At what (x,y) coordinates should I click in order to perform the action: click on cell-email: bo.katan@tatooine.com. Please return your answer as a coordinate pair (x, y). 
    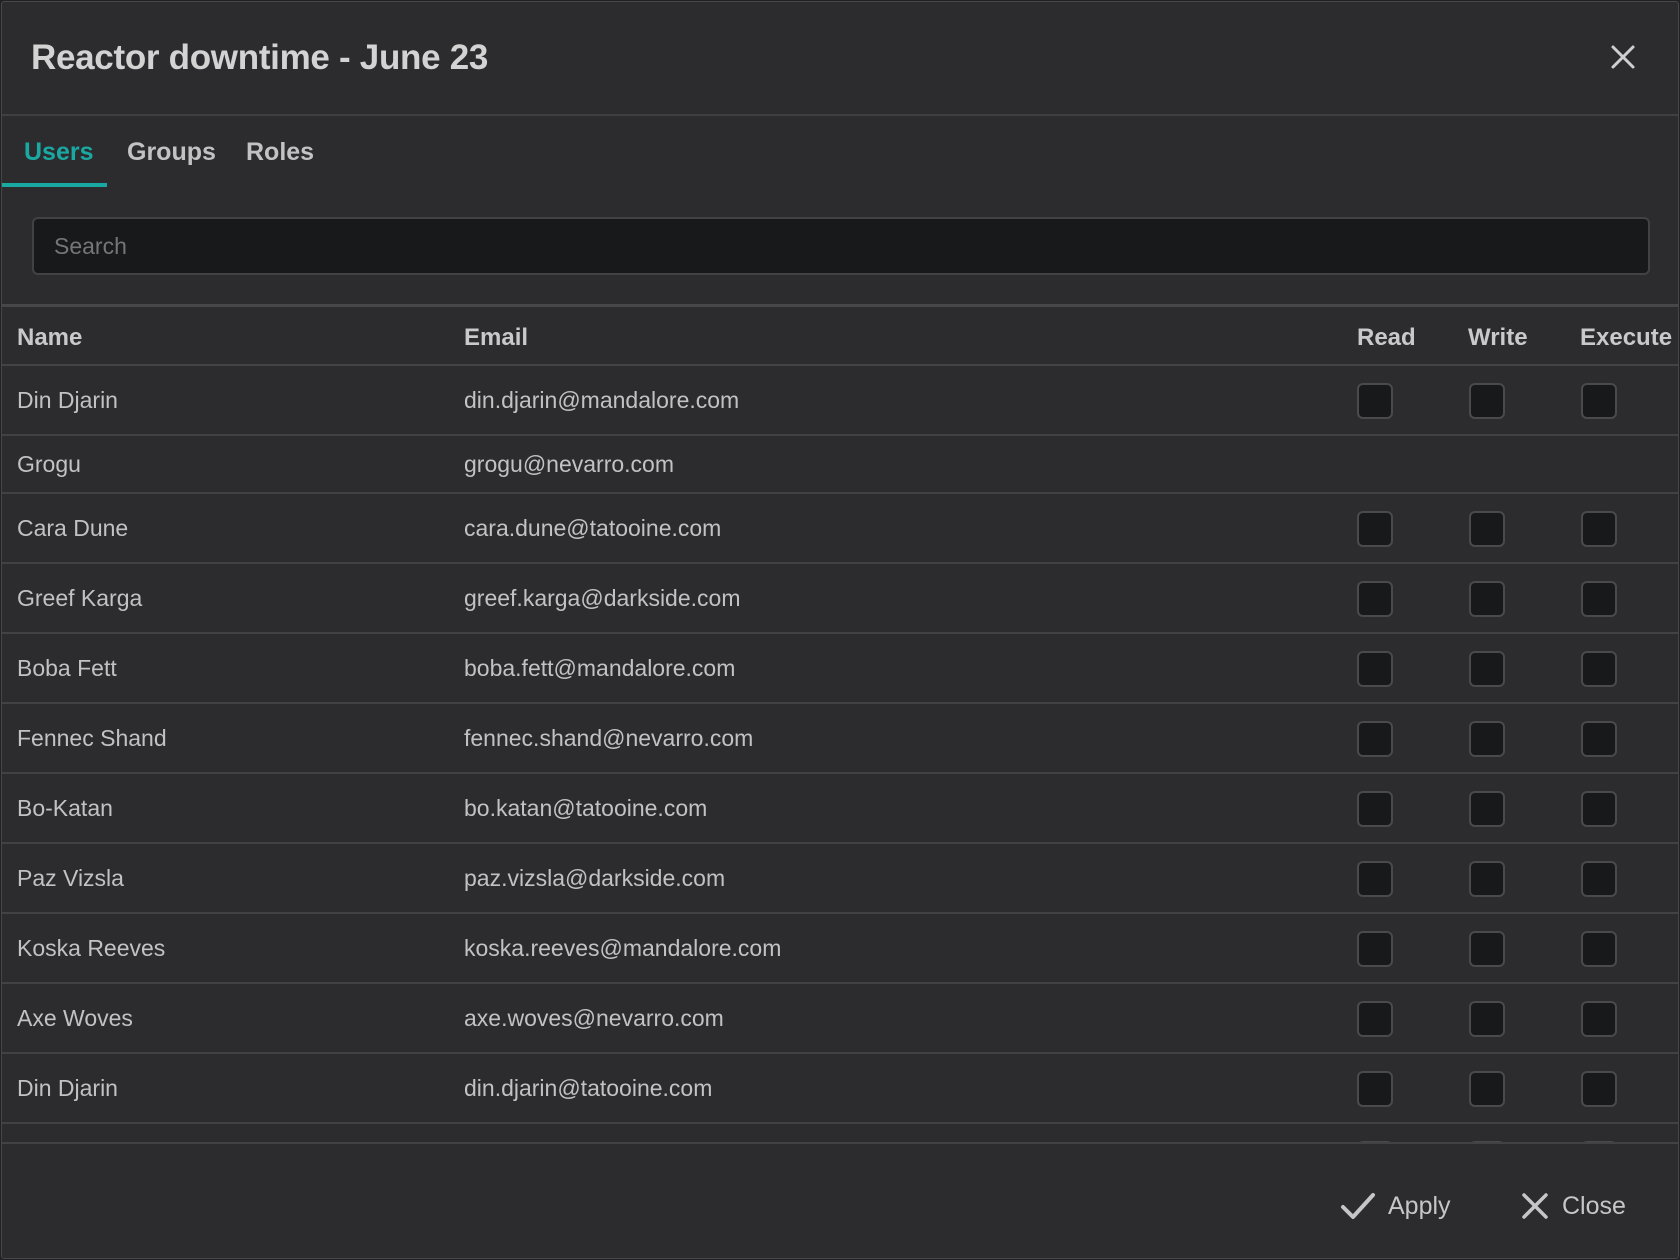
    Looking at the image, I should click on (586, 808).